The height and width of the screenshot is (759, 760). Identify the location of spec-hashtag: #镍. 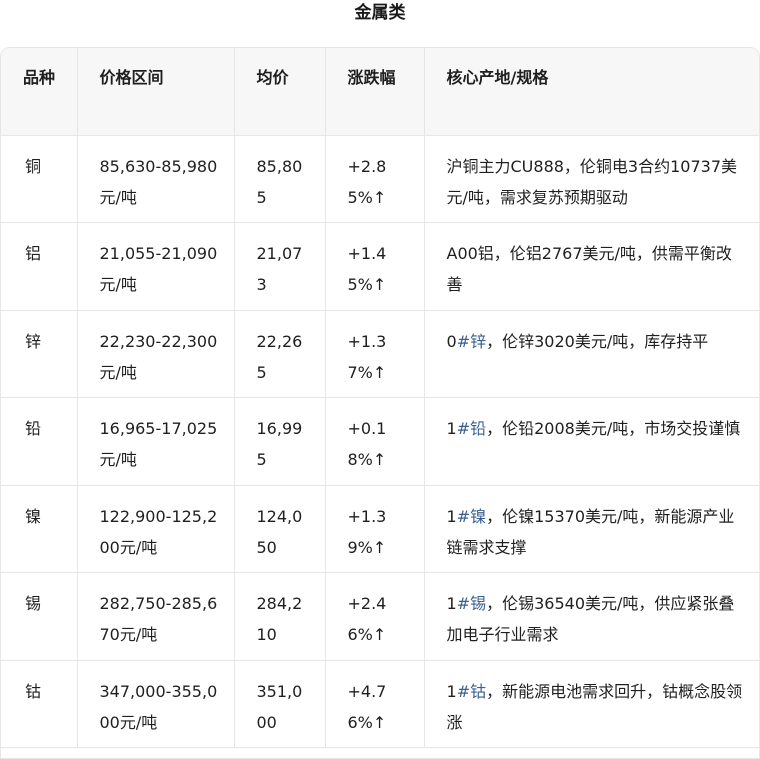
(471, 516).